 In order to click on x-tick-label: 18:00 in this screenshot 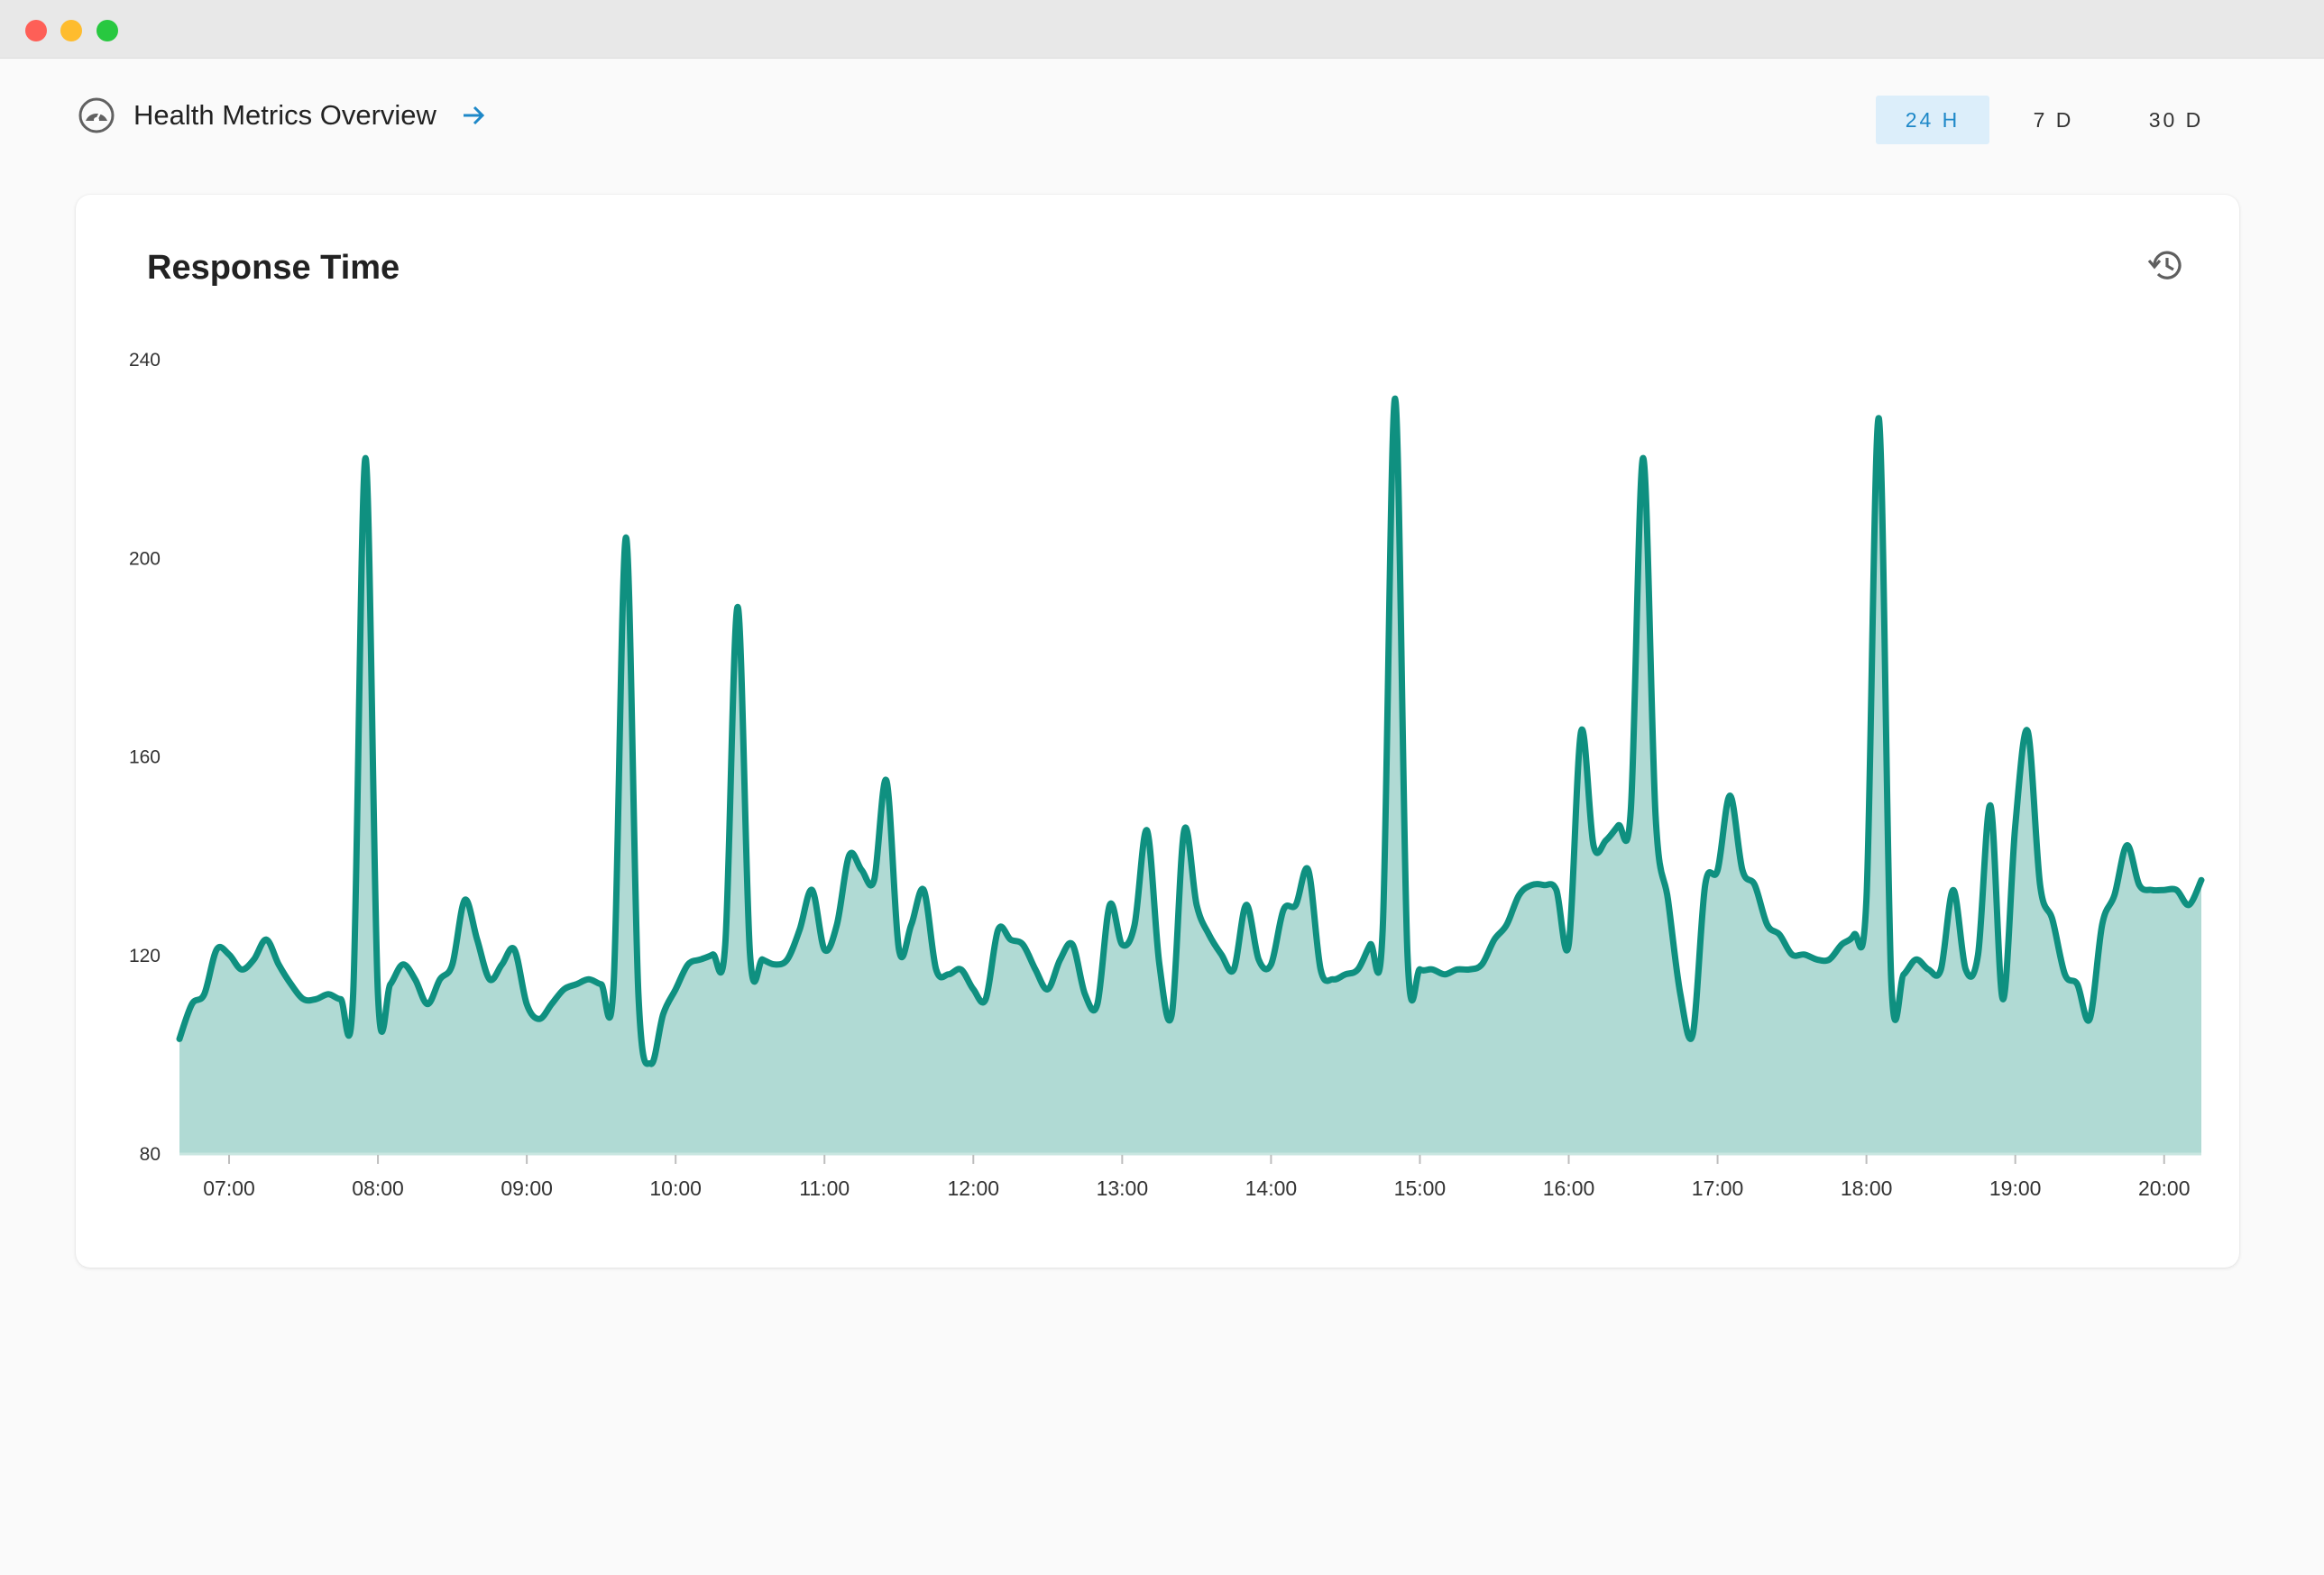, I will do `click(1867, 1189)`.